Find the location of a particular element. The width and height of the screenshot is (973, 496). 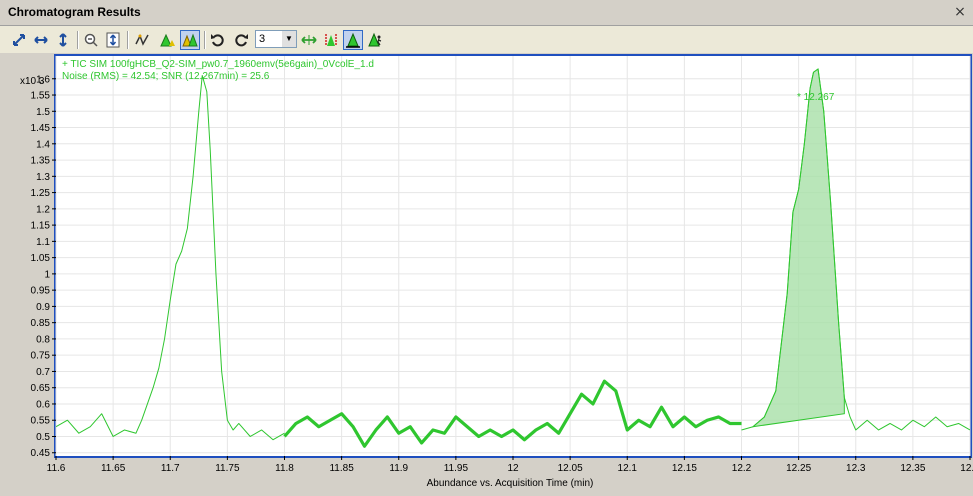

y-tick-label: 1 is located at coordinates (47, 274).